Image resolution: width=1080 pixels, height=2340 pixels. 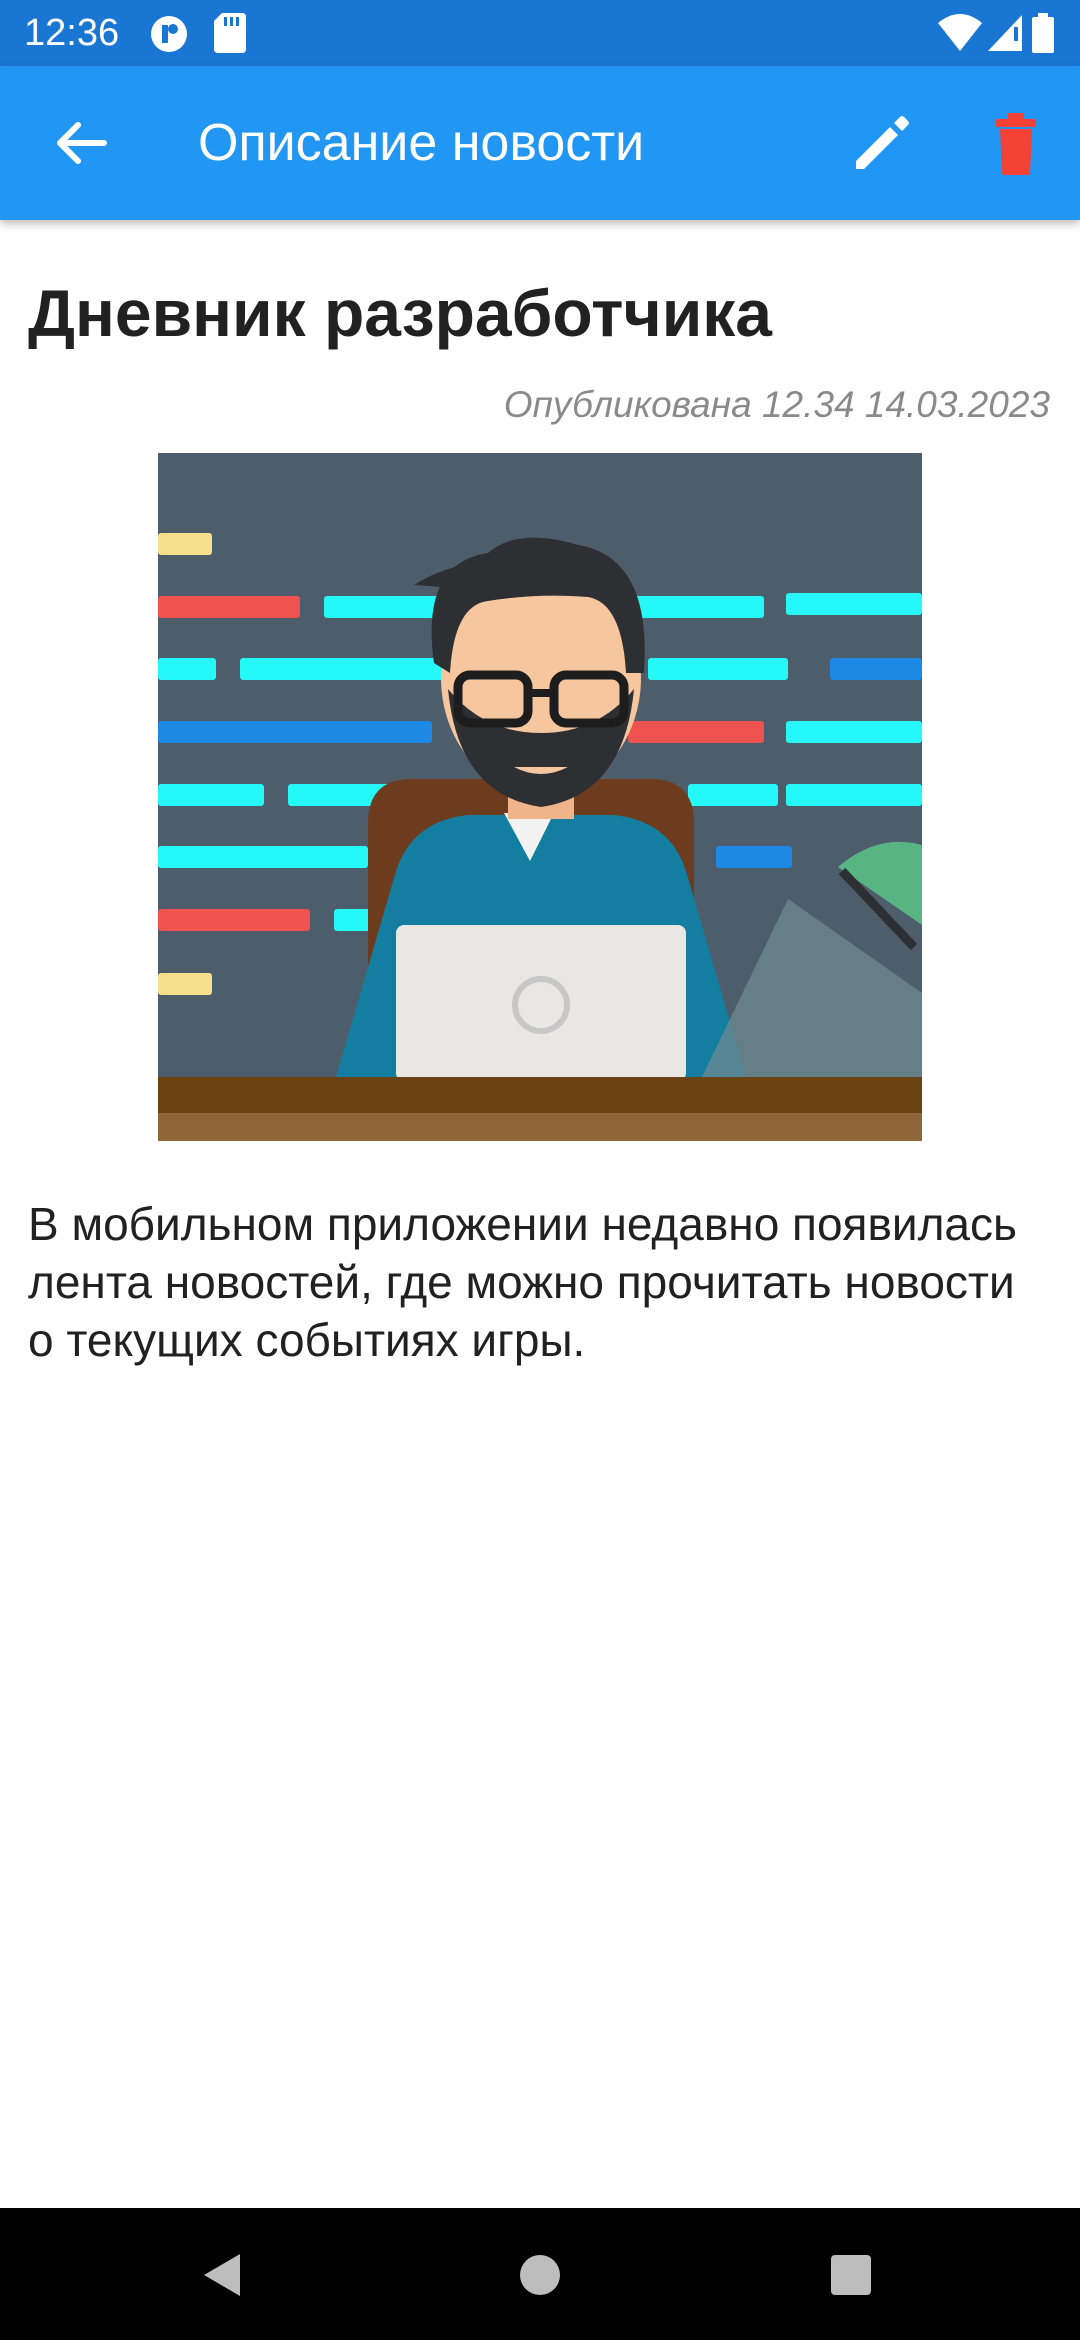 I want to click on home-circle-icon, so click(x=540, y=2275).